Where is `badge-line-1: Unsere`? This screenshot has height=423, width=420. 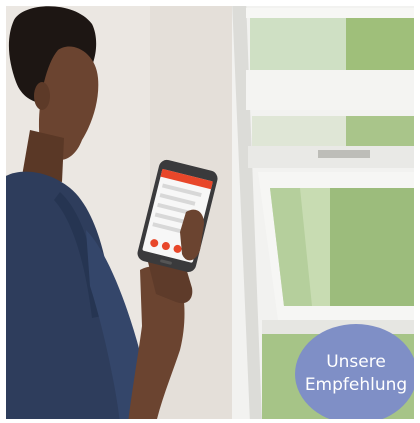
badge-line-1: Unsere is located at coordinates (356, 362).